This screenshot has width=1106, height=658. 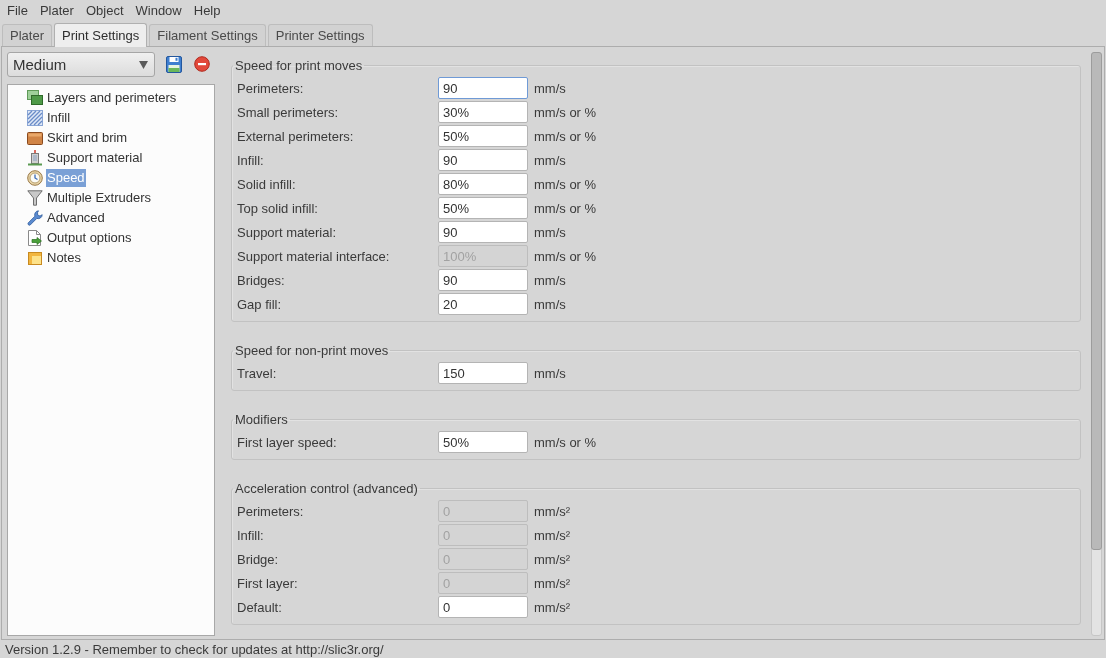 What do you see at coordinates (312, 350) in the screenshot?
I see `group-title: Speed for non-print moves` at bounding box center [312, 350].